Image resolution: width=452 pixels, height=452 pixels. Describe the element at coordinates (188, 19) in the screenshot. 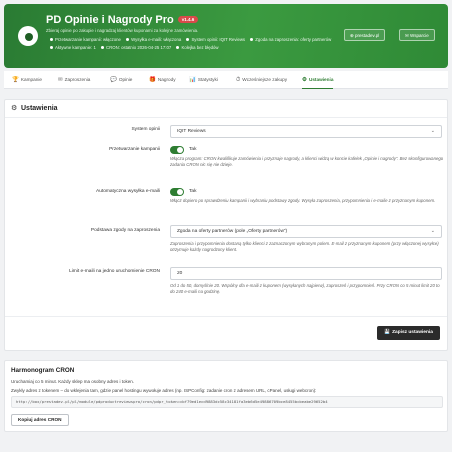

I see `version-badge: v1.4.6` at that location.